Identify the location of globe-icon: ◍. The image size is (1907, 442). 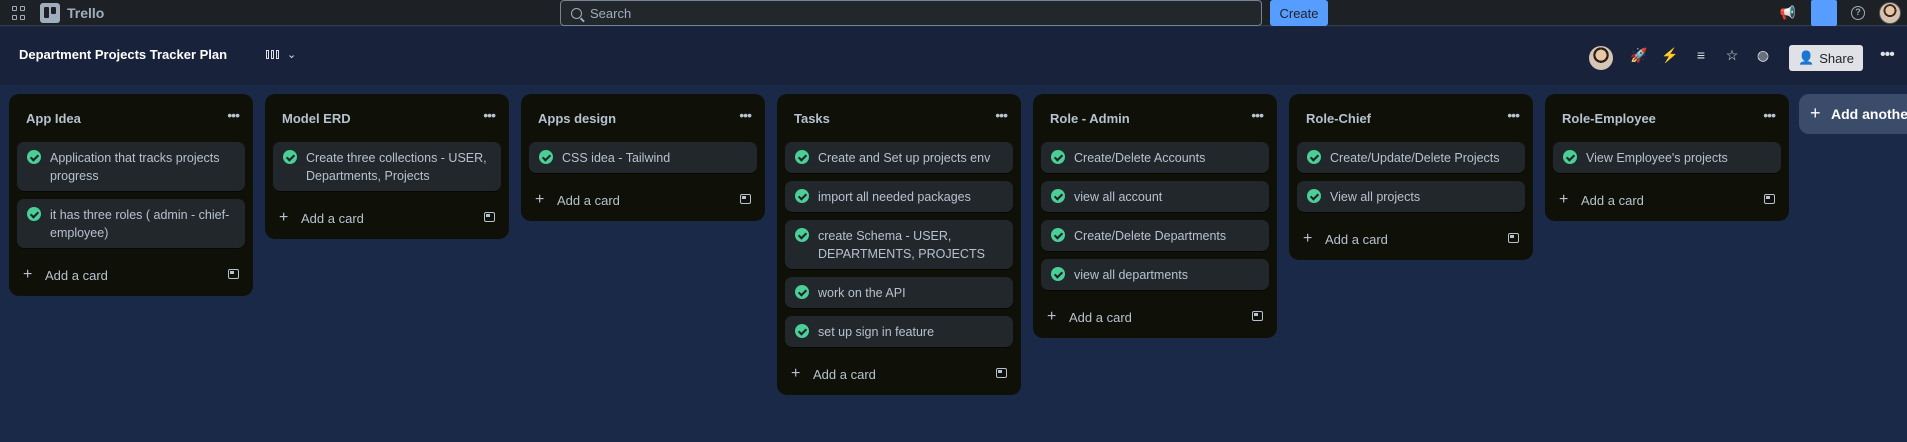
(1763, 55).